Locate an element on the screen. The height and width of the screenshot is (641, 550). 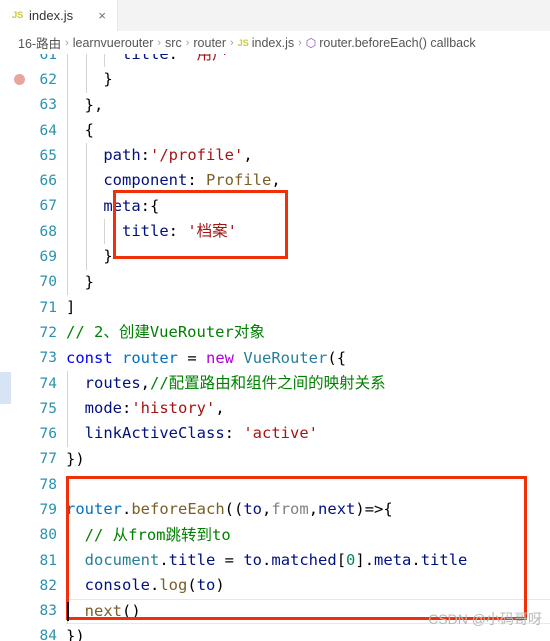
code-line: 63 }, is located at coordinates (275, 105).